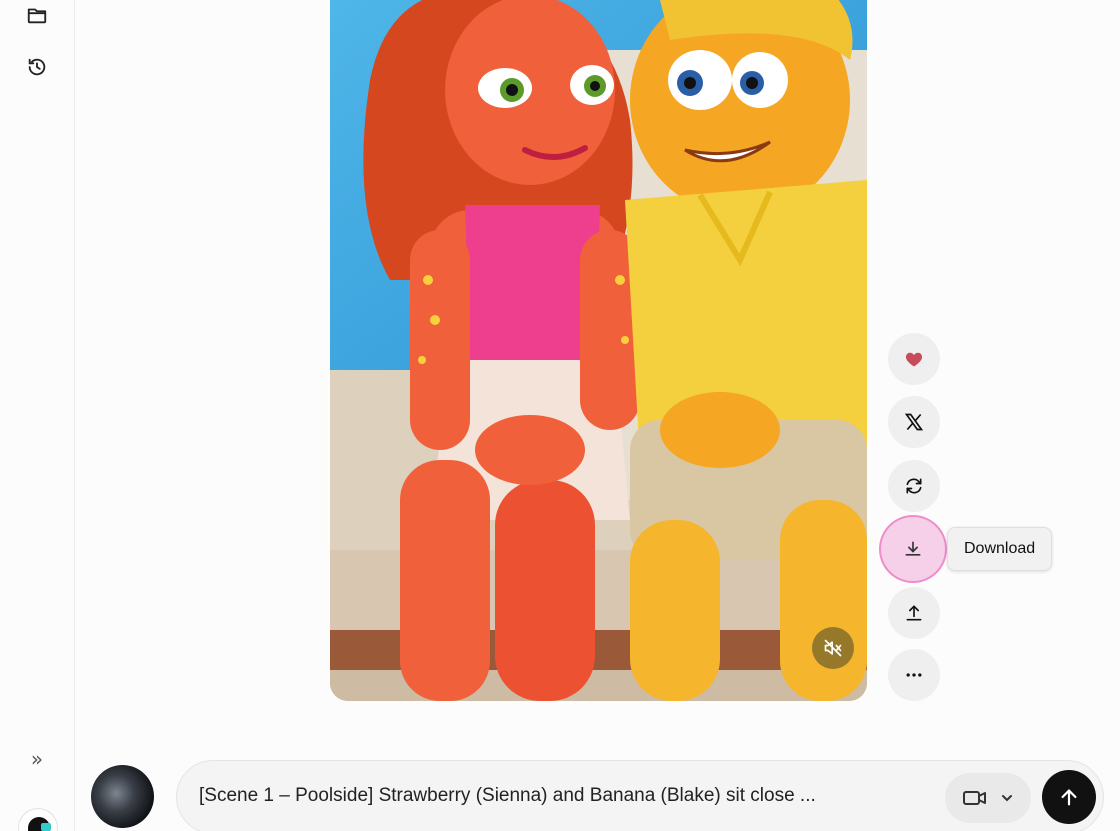 This screenshot has width=1120, height=831. Describe the element at coordinates (974, 798) in the screenshot. I see `video-camera-icon` at that location.